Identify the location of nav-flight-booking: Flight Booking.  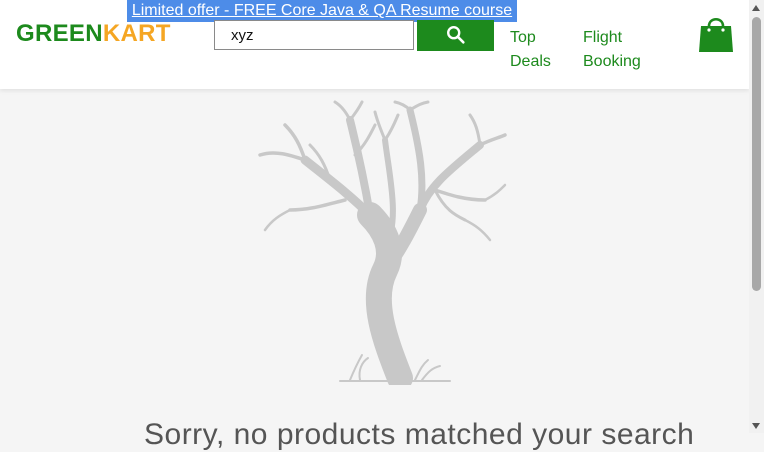
(618, 50).